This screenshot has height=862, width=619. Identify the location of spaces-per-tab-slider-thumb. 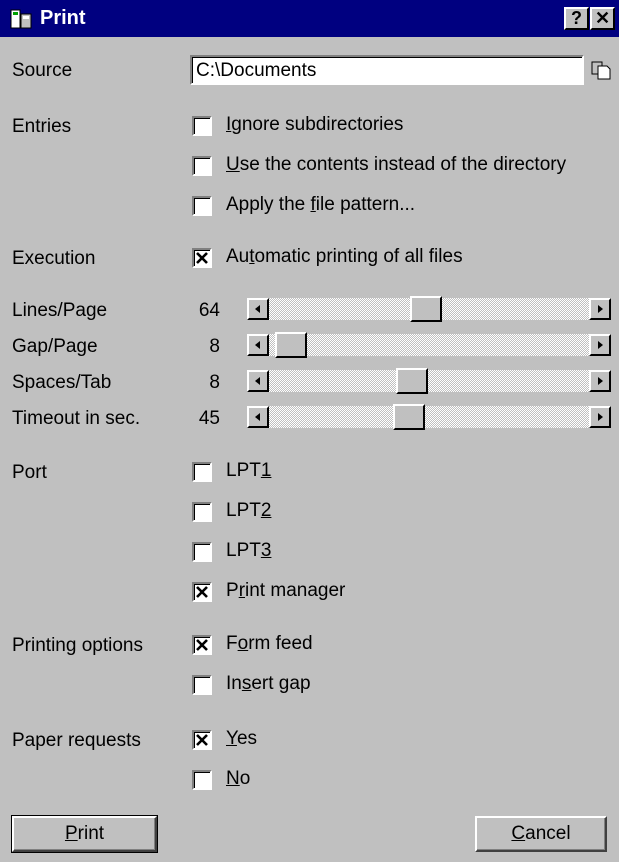
(411, 381).